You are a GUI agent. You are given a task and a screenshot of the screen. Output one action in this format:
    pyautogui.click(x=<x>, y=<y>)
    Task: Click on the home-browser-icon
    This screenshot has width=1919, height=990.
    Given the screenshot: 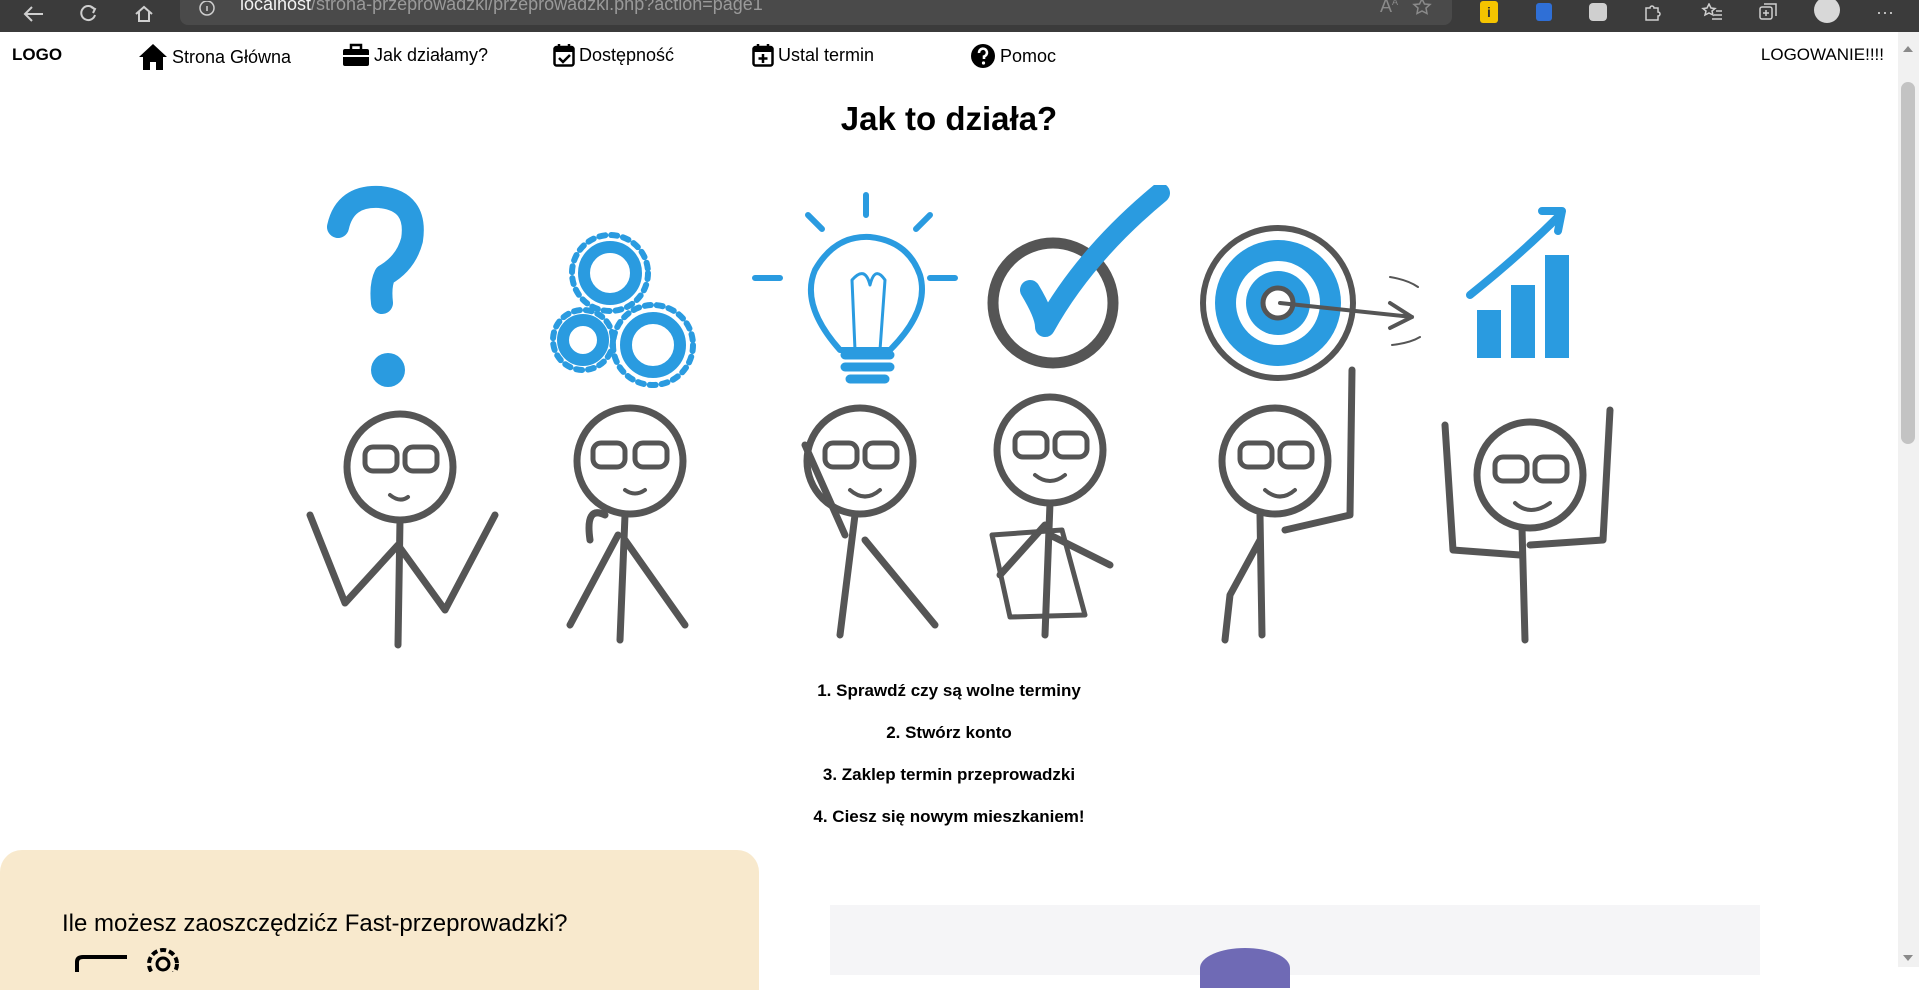 What is the action you would take?
    pyautogui.click(x=144, y=14)
    